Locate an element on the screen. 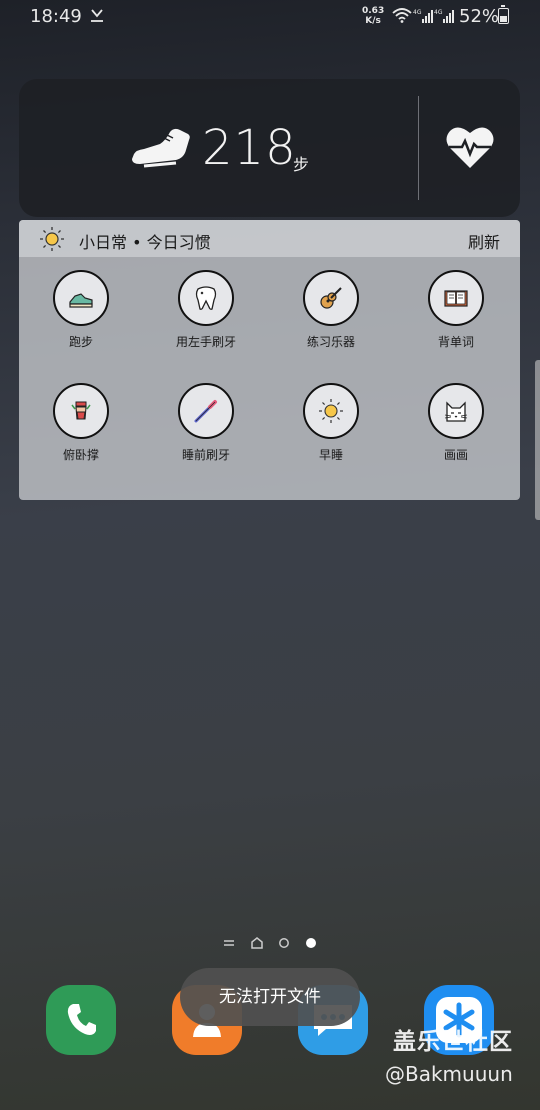  habit-item-instrument: 练习乐器 is located at coordinates (331, 320).